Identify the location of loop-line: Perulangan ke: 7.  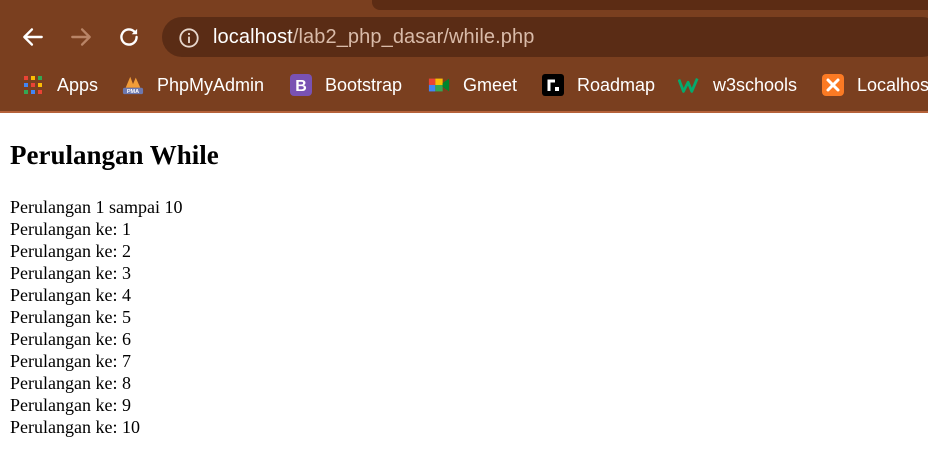
(70, 361).